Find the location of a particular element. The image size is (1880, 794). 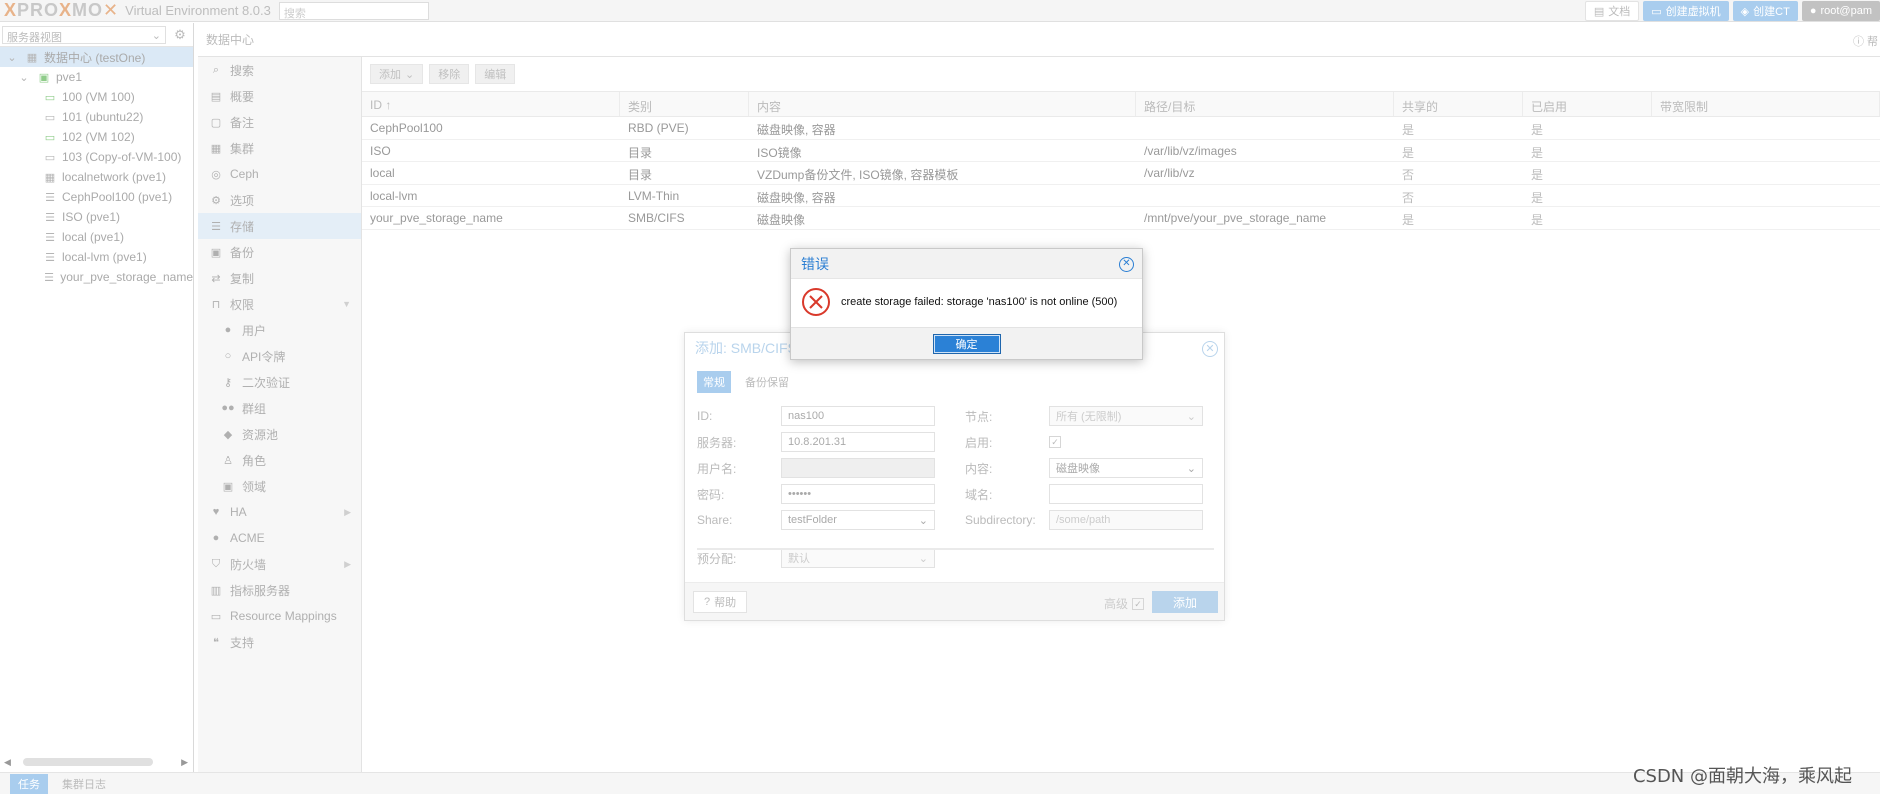

column-header-enabled: 已启用 is located at coordinates (1587, 104).